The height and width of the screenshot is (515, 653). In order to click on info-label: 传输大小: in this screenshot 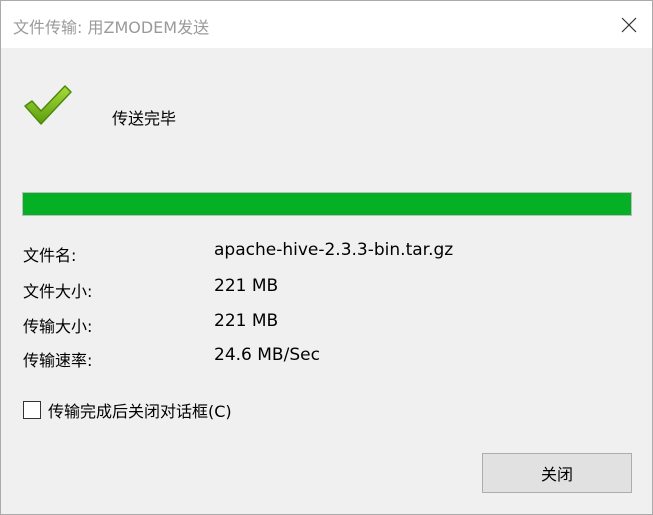, I will do `click(58, 326)`.